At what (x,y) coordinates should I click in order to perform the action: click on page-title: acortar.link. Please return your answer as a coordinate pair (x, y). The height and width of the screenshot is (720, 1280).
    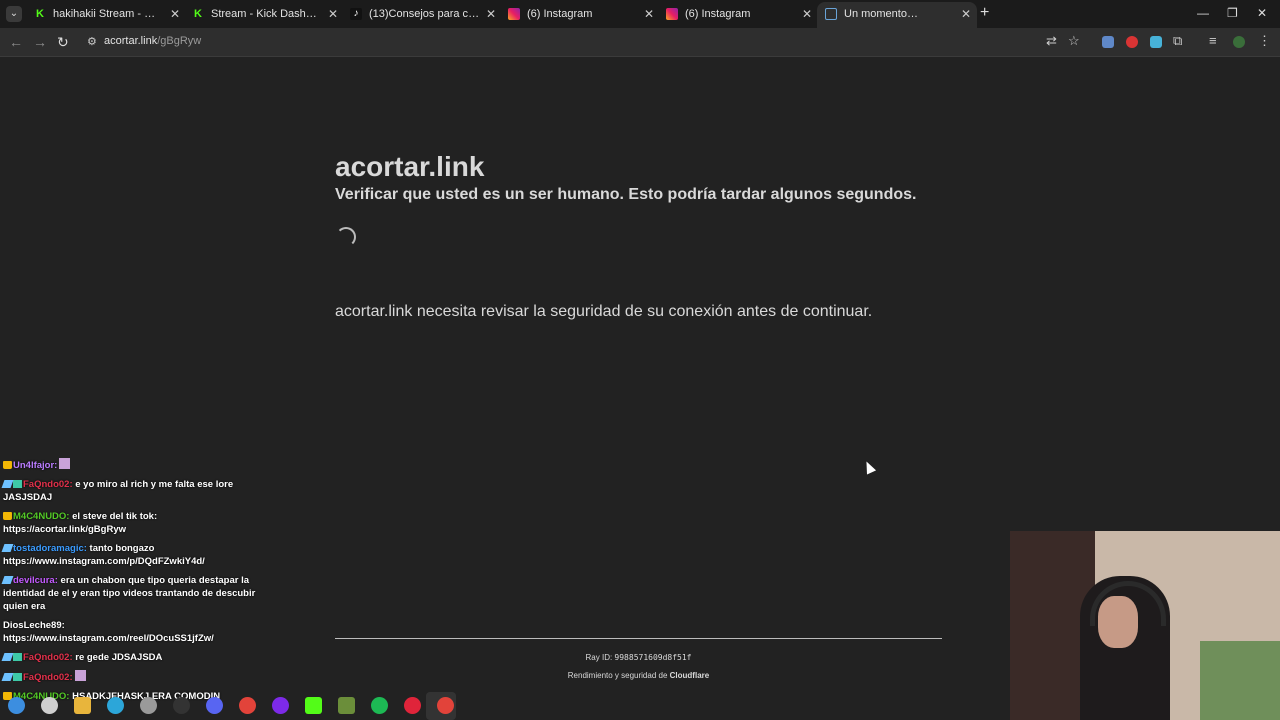
    Looking at the image, I should click on (410, 166).